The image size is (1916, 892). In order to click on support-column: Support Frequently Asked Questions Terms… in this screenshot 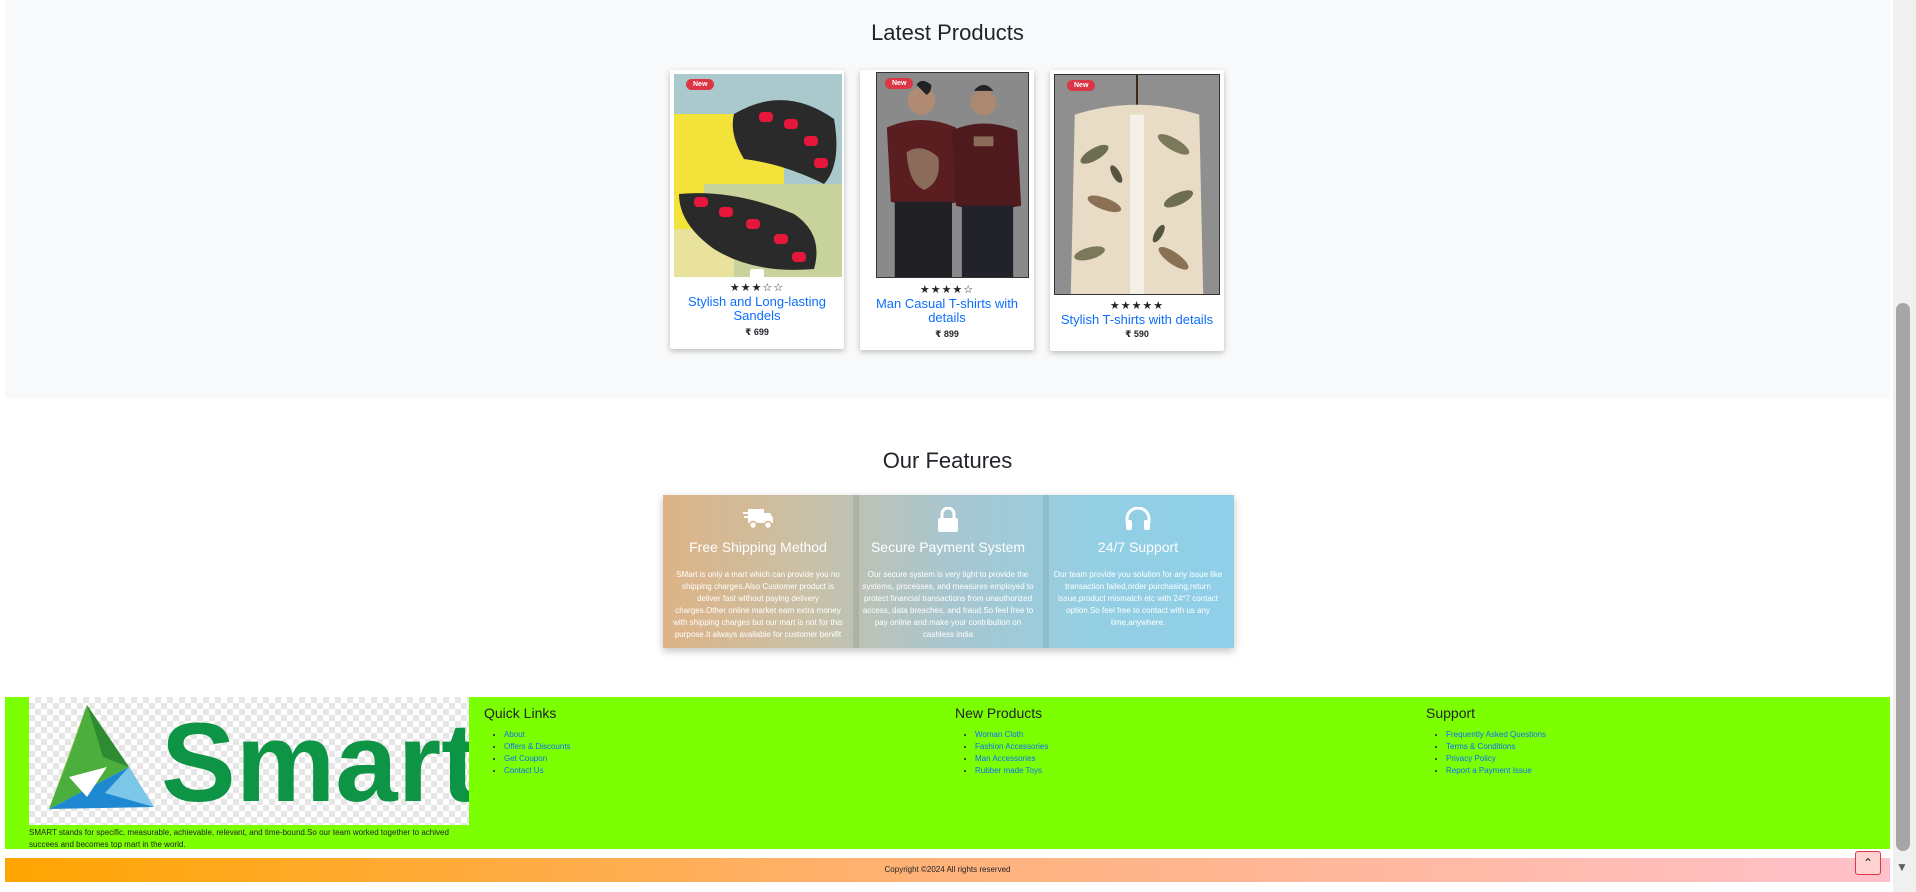, I will do `click(1486, 741)`.